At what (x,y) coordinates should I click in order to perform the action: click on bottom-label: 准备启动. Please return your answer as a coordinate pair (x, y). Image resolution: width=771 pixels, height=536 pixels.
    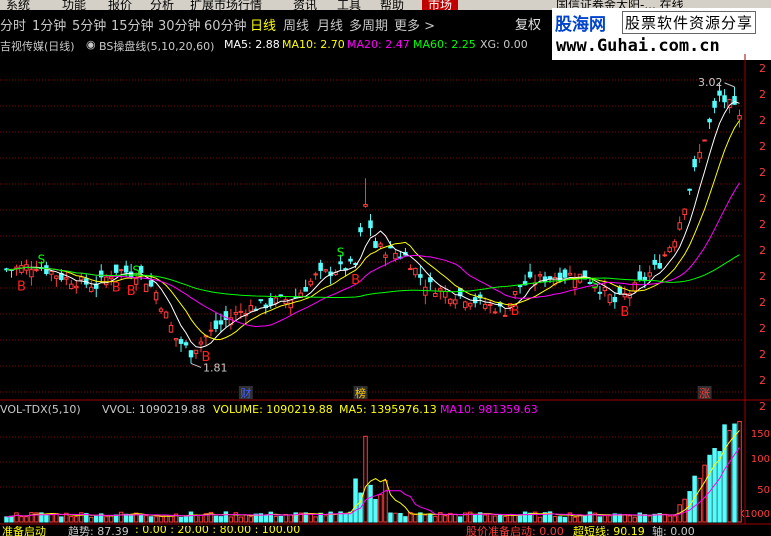
    Looking at the image, I should click on (24, 531).